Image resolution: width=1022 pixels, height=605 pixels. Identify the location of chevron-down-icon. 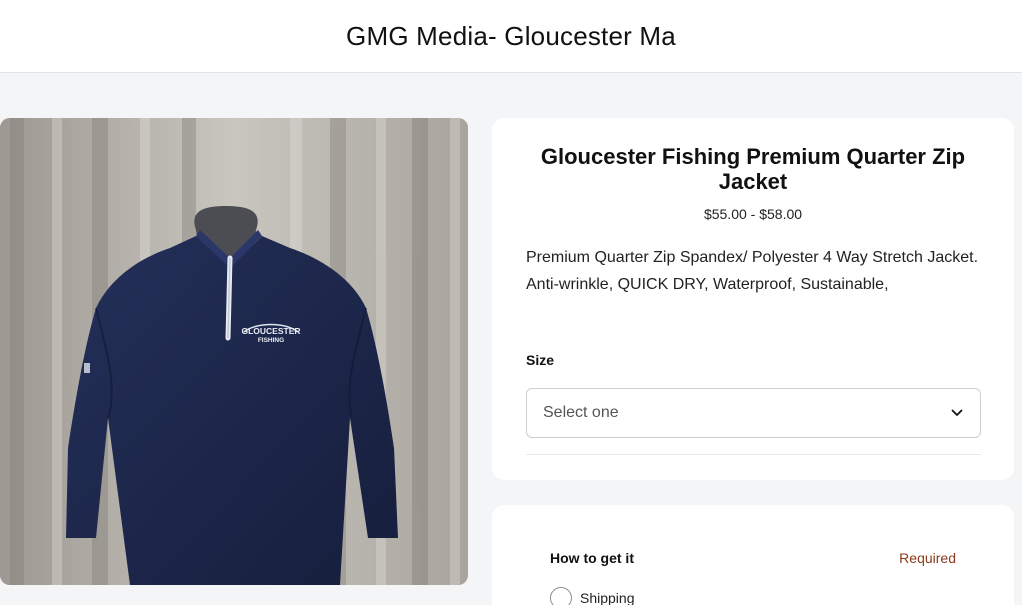
(957, 413).